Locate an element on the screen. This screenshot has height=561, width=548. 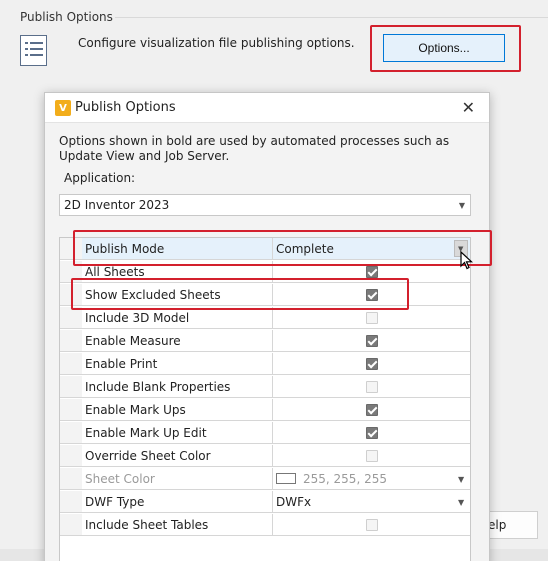
row-enable-mark-ups: Enable Mark Ups is located at coordinates (265, 410).